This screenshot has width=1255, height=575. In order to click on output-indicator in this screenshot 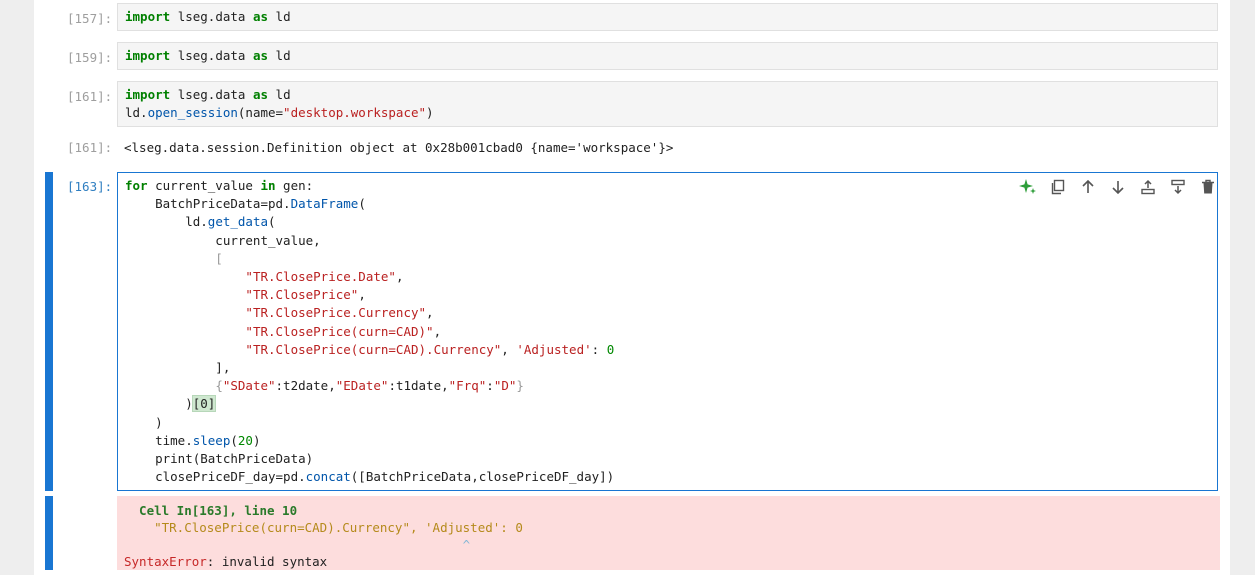, I will do `click(49, 533)`.